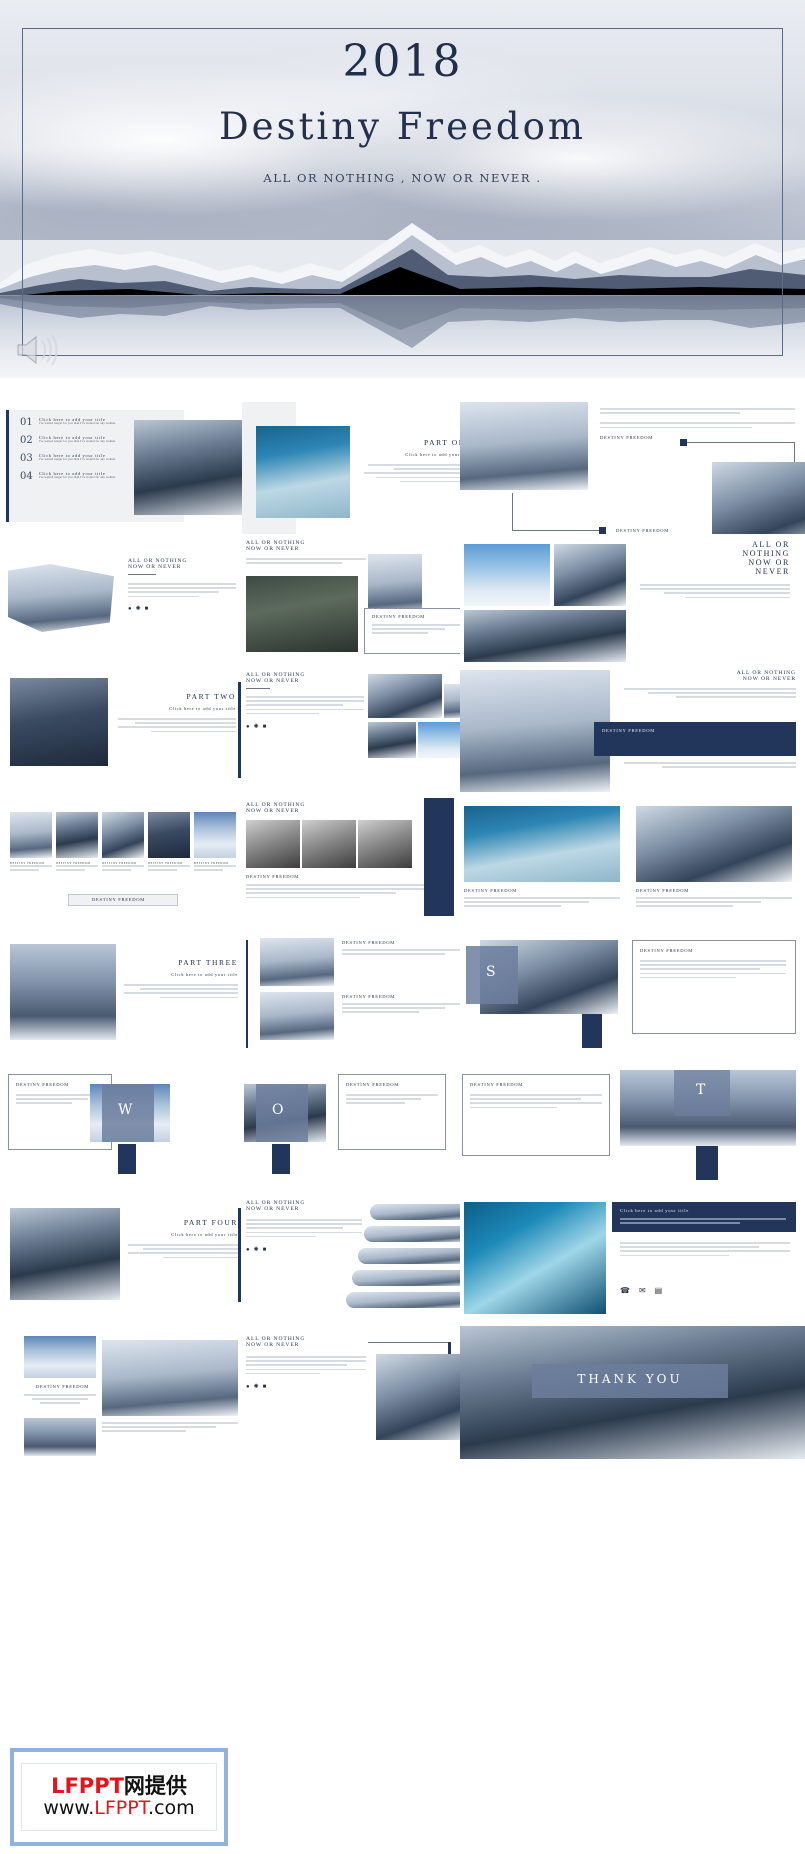 The height and width of the screenshot is (1854, 805). I want to click on swot-letter-w: W, so click(126, 1110).